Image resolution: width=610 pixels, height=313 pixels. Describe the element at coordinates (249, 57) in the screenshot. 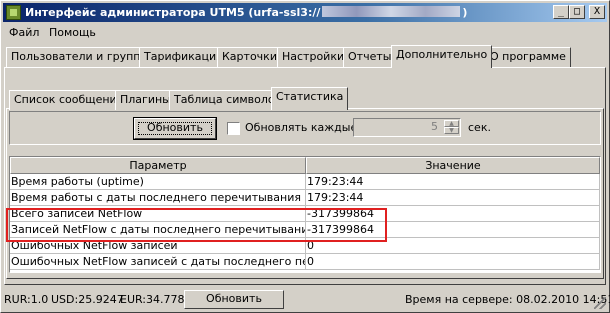

I see `tab-cards: Карточки` at that location.